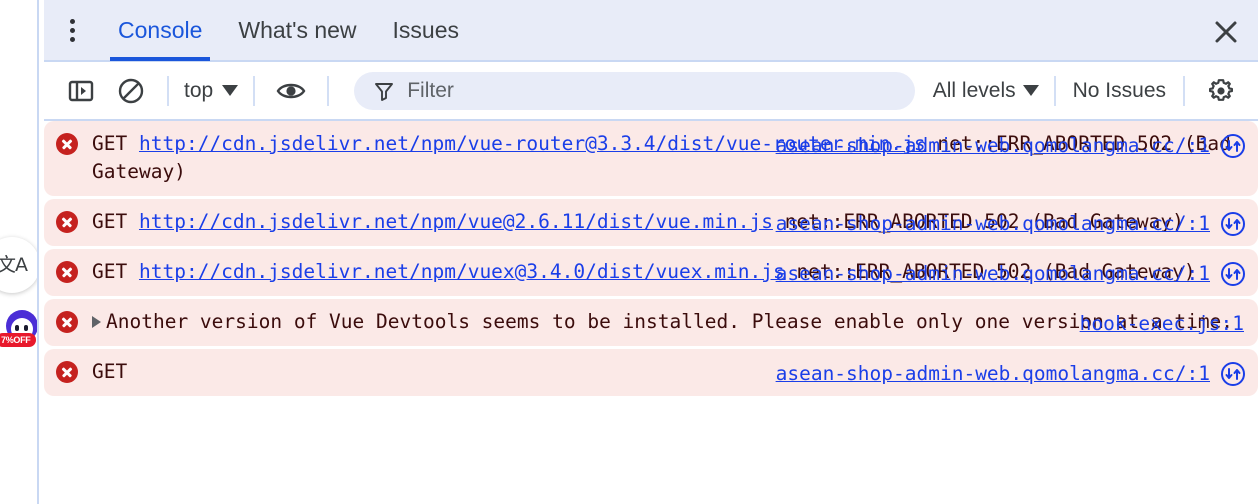 The height and width of the screenshot is (504, 1258). I want to click on more-options-icon, so click(72, 30).